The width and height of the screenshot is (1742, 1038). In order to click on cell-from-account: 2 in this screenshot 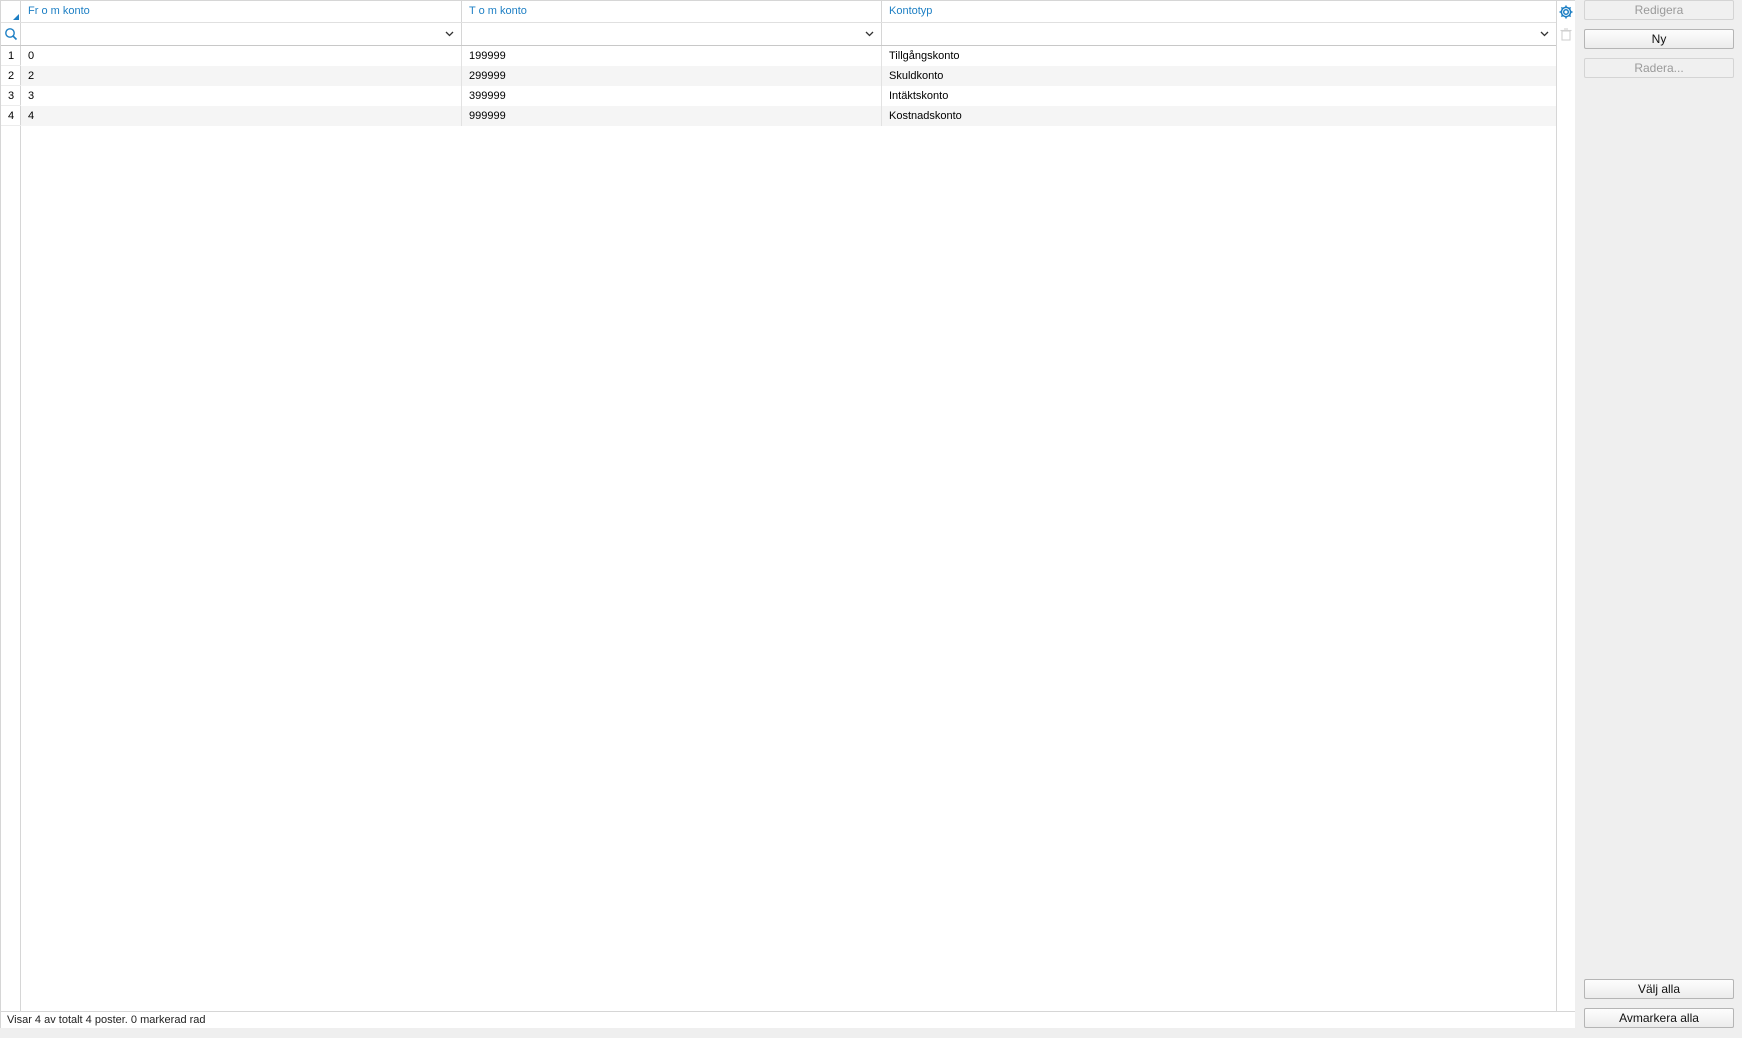, I will do `click(241, 76)`.